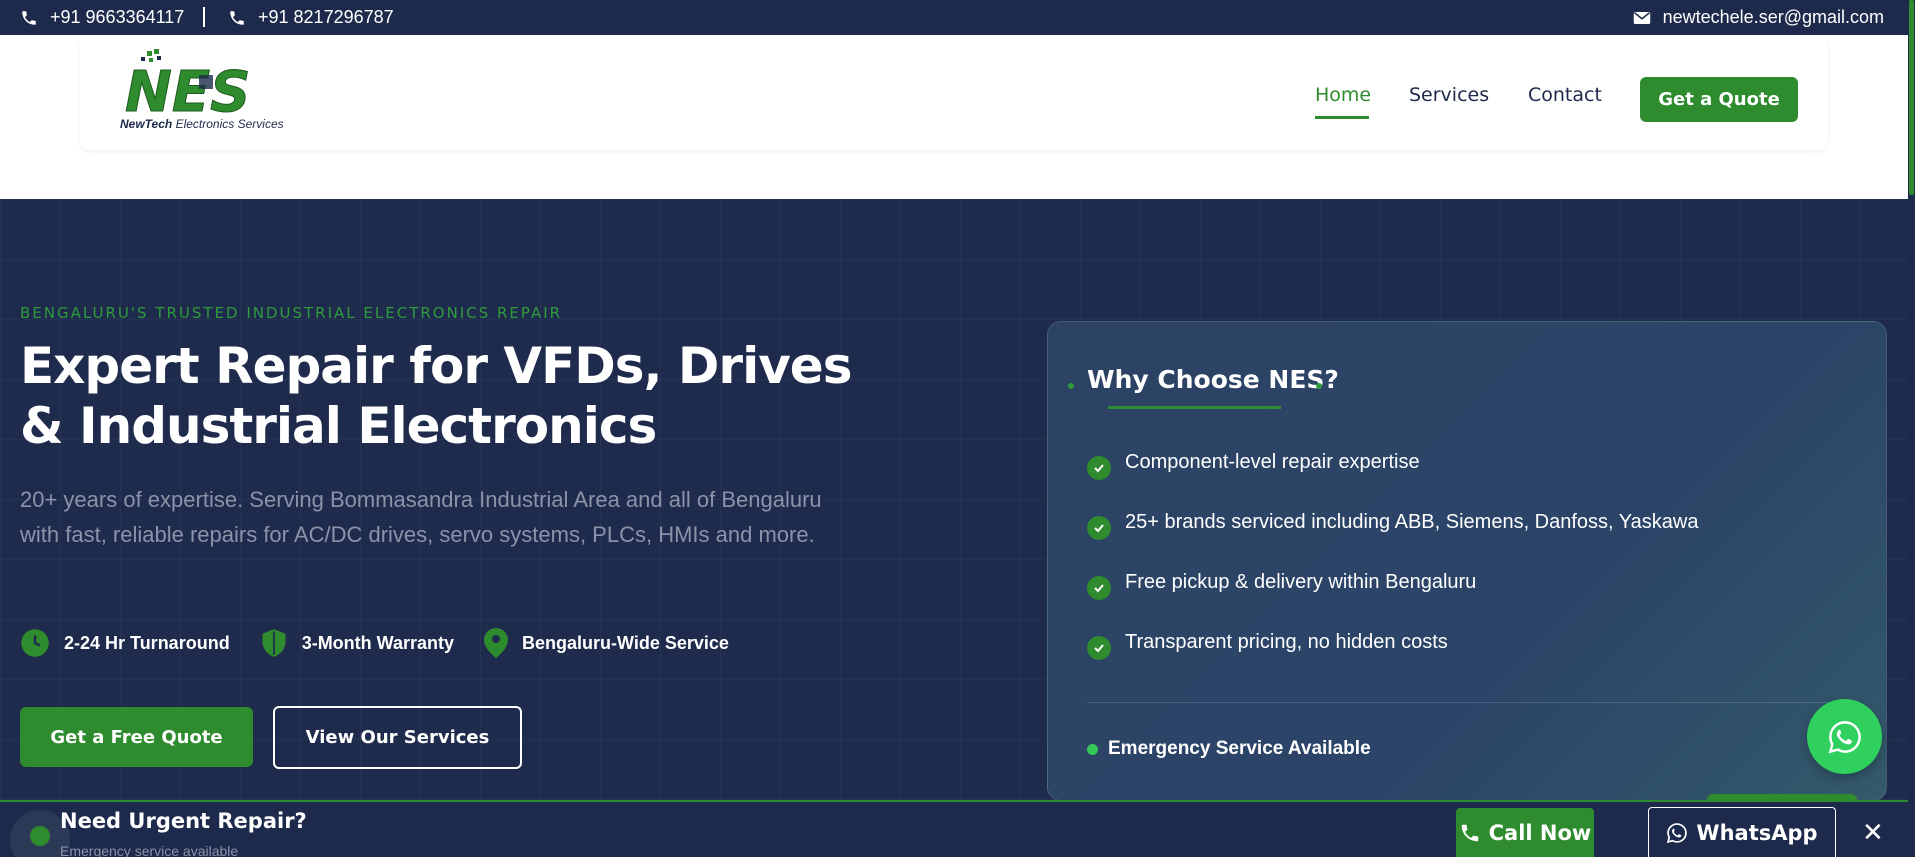  What do you see at coordinates (1239, 748) in the screenshot?
I see `emergency-label: Emergency Service Available` at bounding box center [1239, 748].